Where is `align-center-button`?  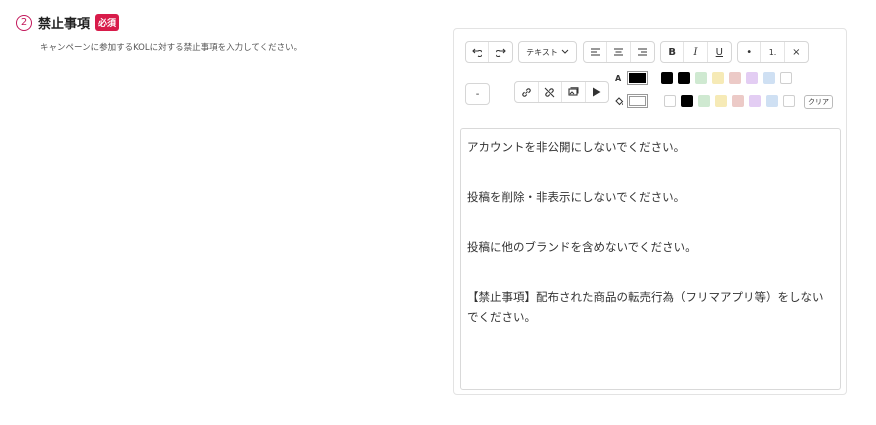
align-center-button is located at coordinates (619, 52).